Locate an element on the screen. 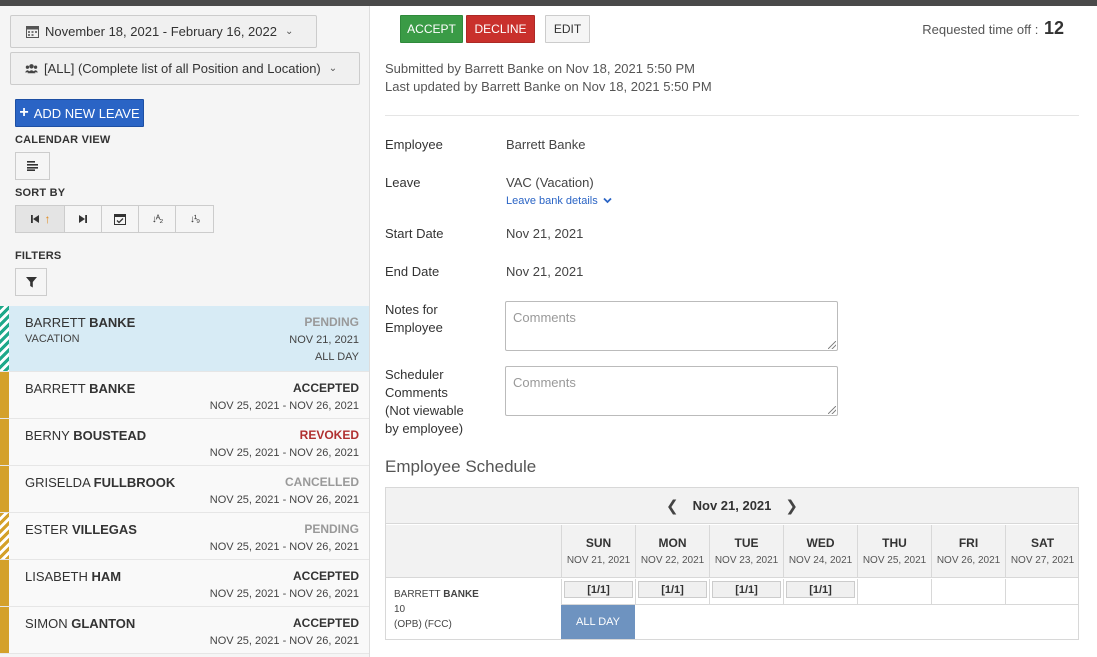  decline-button: DECLINE is located at coordinates (500, 29).